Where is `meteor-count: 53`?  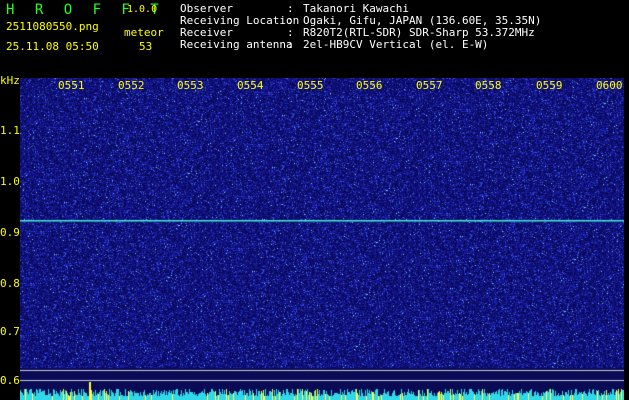
meteor-count: 53 is located at coordinates (146, 46).